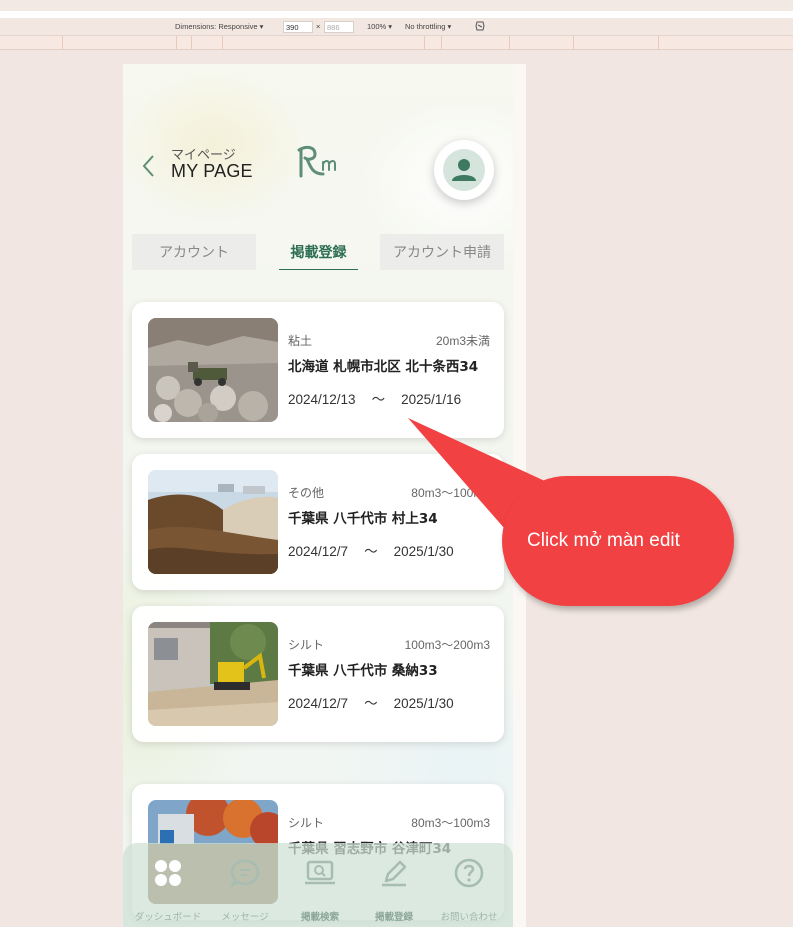  I want to click on tab-account: アカウント, so click(194, 252).